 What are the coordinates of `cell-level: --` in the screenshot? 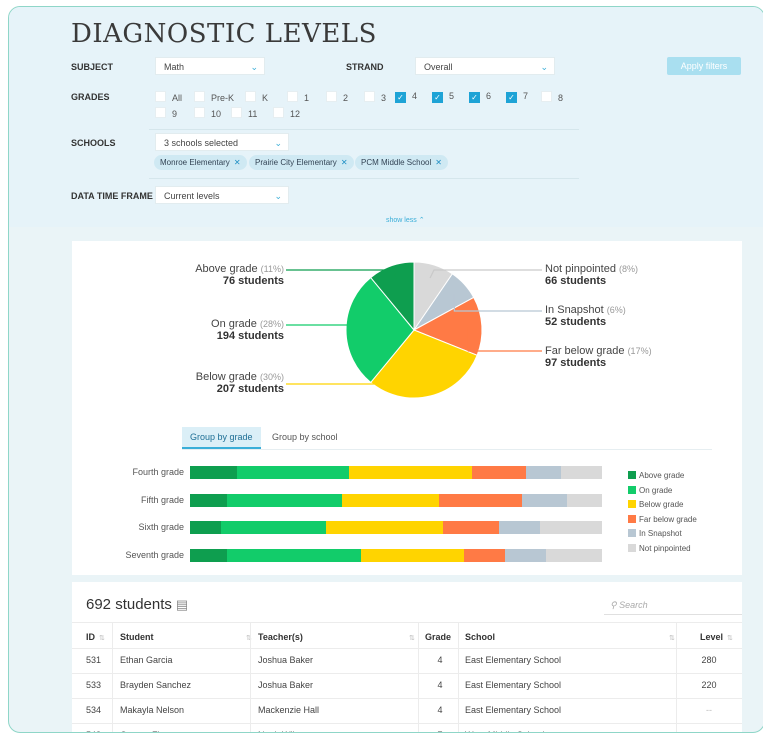 It's located at (709, 710).